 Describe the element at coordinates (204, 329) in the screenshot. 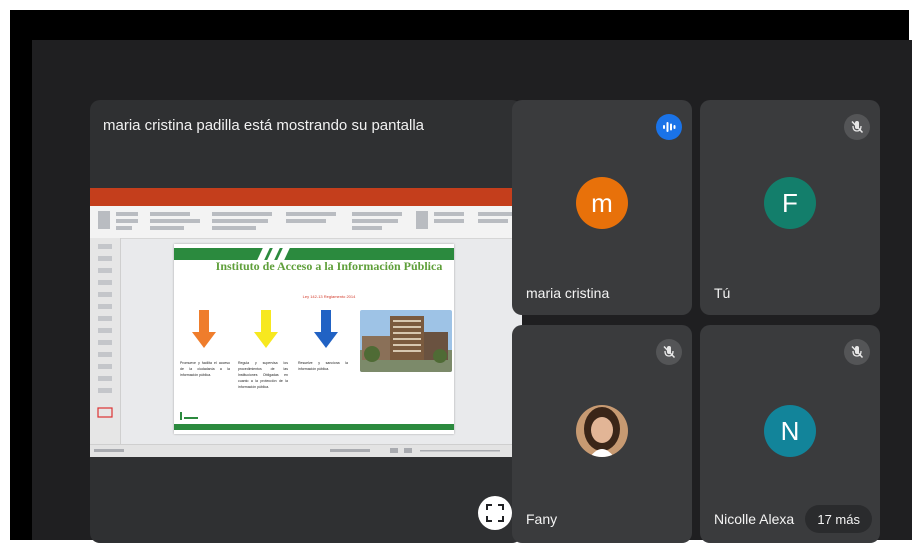

I see `orange-arrow-icon` at that location.